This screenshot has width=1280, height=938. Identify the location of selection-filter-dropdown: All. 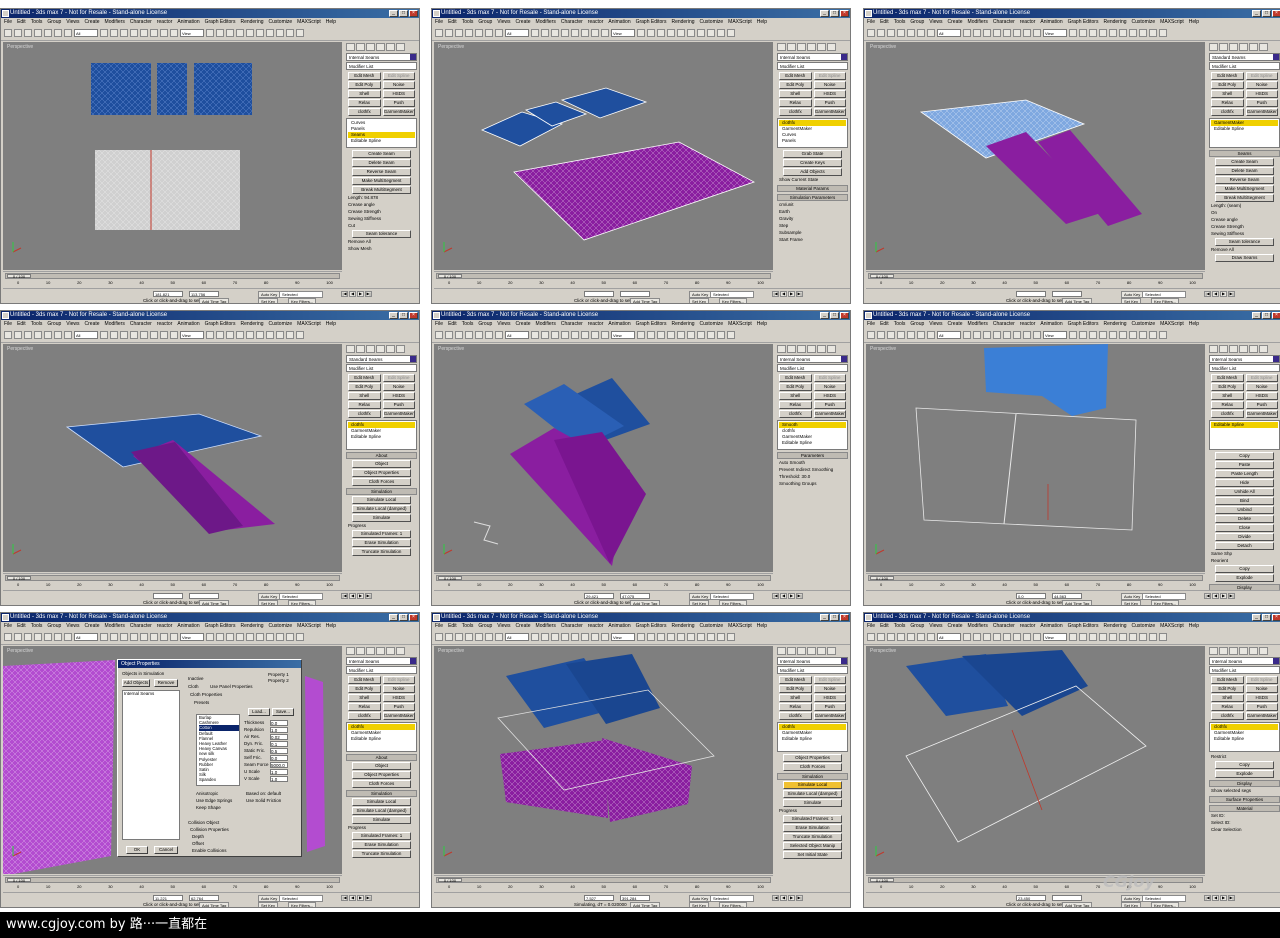
(949, 33).